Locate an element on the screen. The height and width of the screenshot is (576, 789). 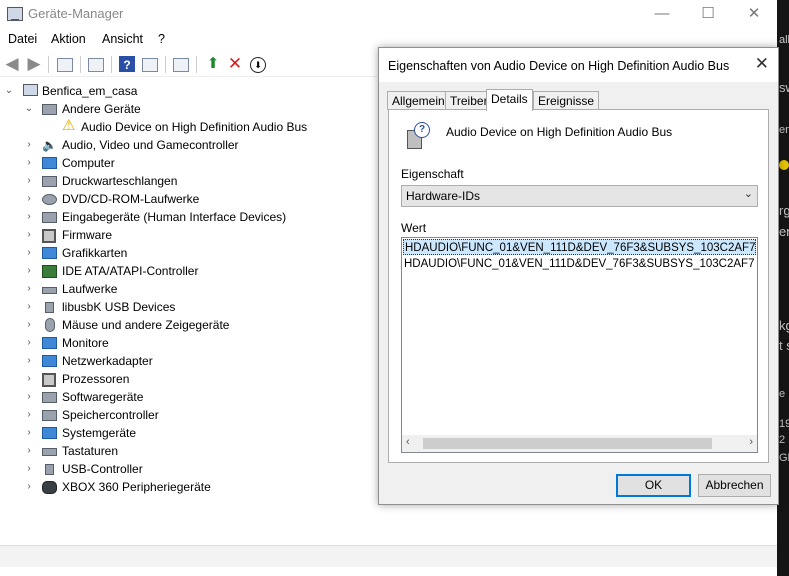
tree-item-label: IDE ATA/ATAPI-Controller is located at coordinates (130, 271).